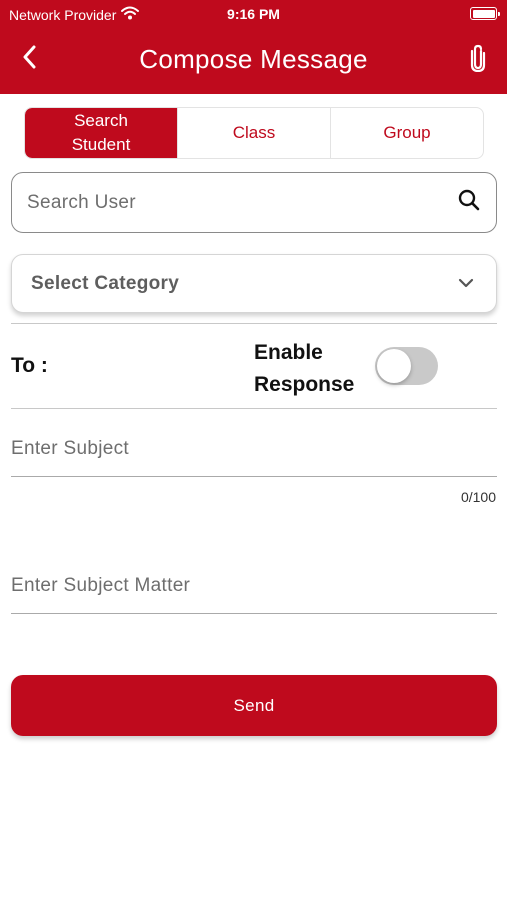 This screenshot has width=507, height=900. Describe the element at coordinates (478, 497) in the screenshot. I see `subject-char-counter: 0/100` at that location.